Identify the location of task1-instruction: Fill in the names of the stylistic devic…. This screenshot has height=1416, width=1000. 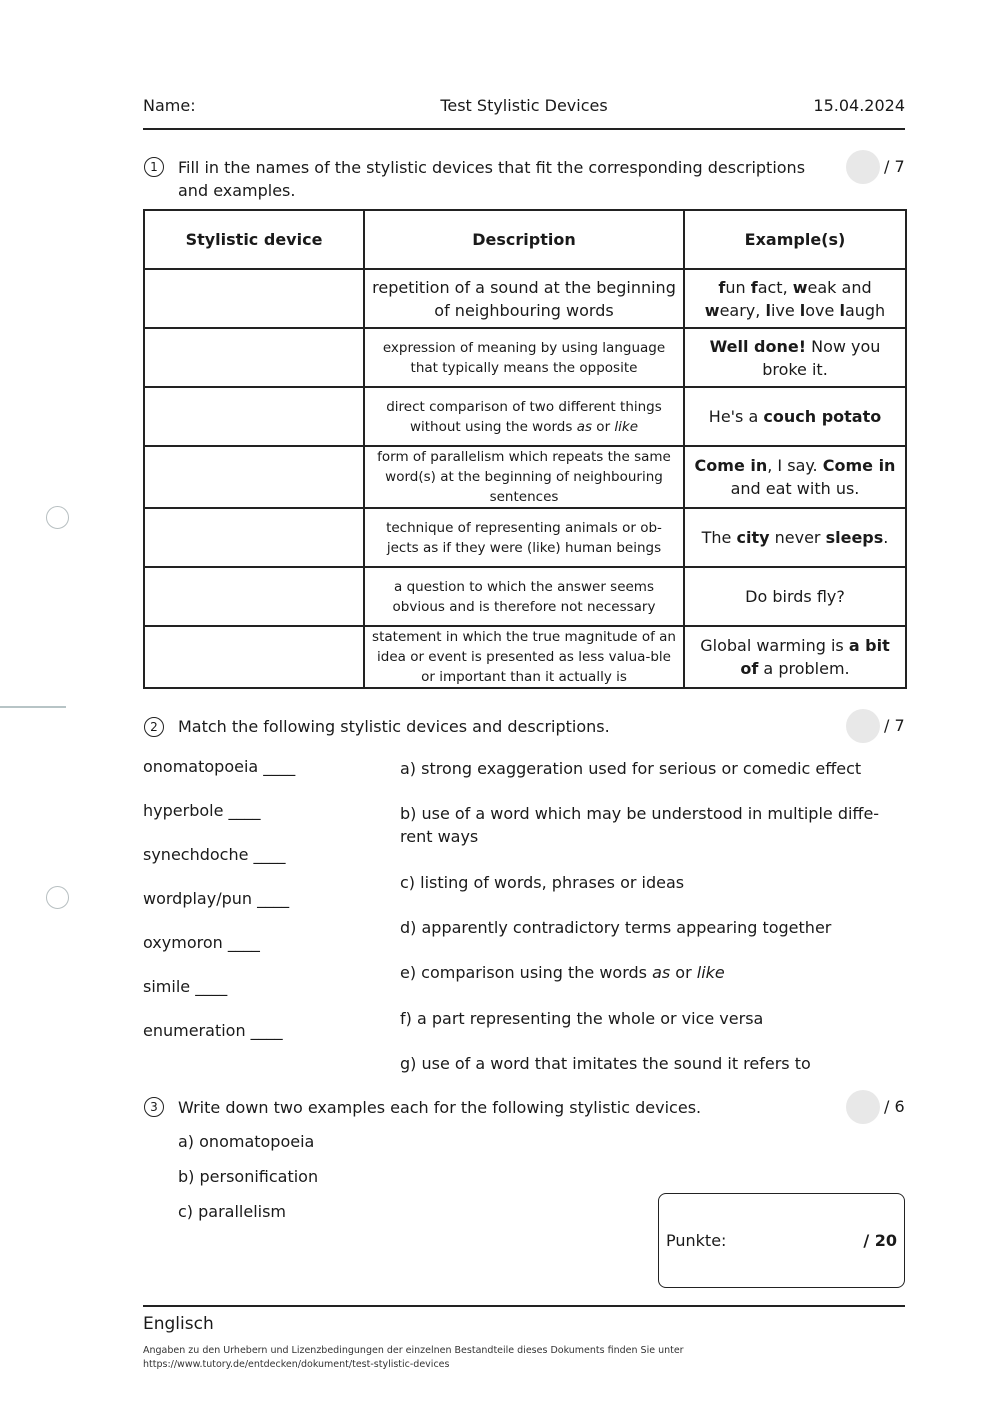
(491, 179).